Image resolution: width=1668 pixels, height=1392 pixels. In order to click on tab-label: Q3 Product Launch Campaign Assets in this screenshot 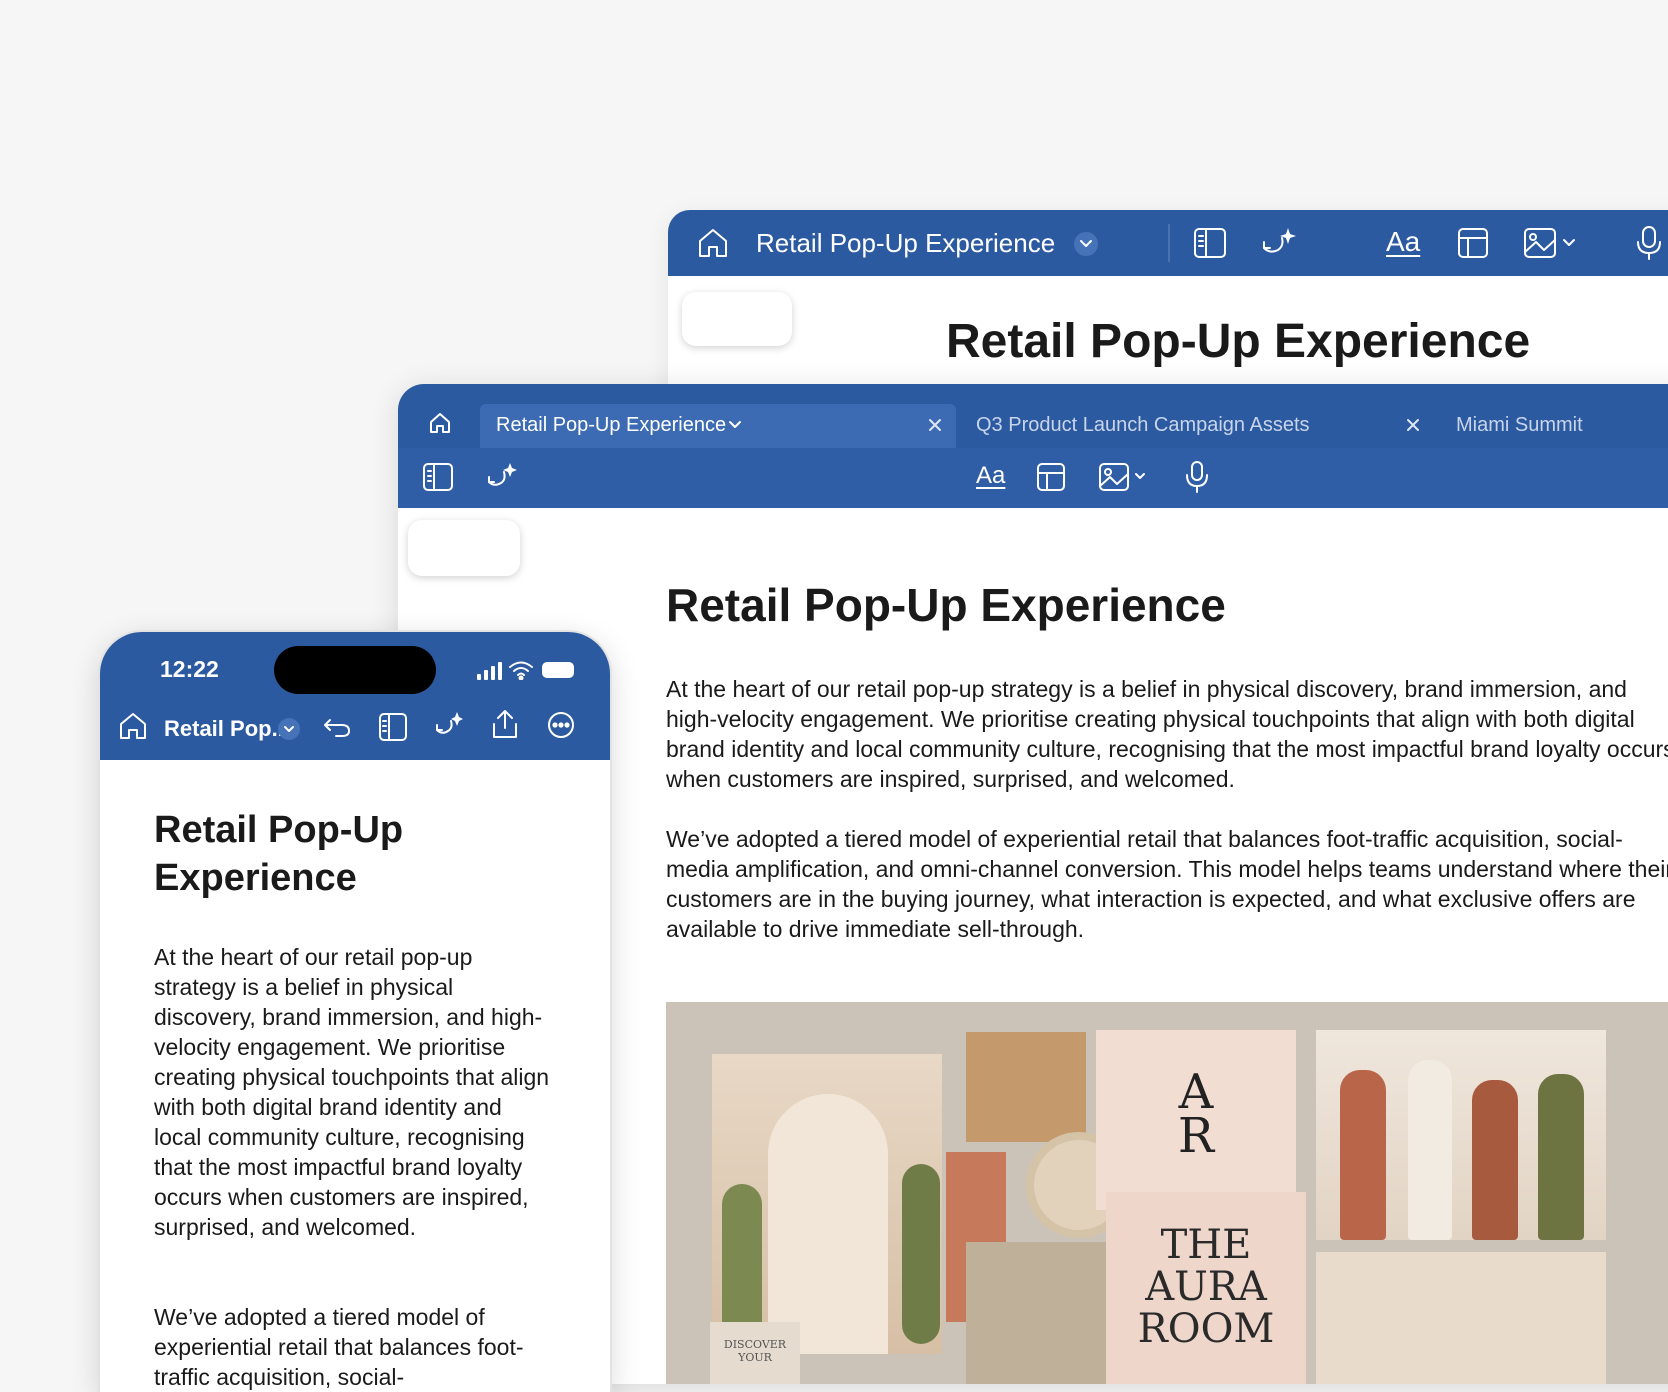, I will do `click(1143, 425)`.